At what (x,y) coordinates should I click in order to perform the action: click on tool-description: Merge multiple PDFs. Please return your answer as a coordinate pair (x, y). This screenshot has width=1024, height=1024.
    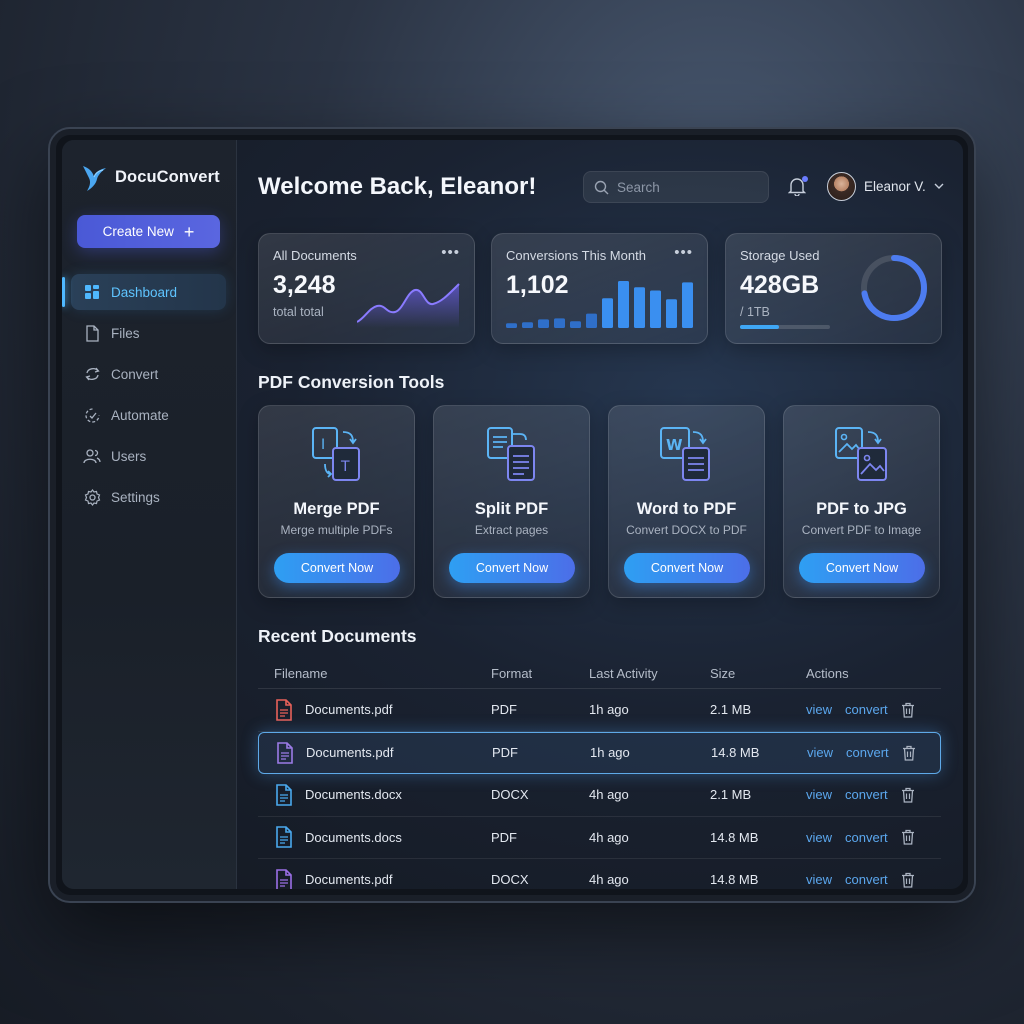
    Looking at the image, I should click on (336, 530).